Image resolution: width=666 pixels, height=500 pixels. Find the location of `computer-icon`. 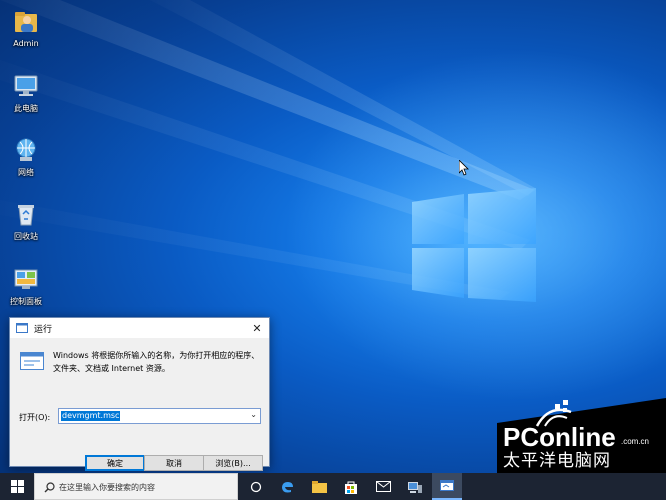

computer-icon is located at coordinates (26, 85).